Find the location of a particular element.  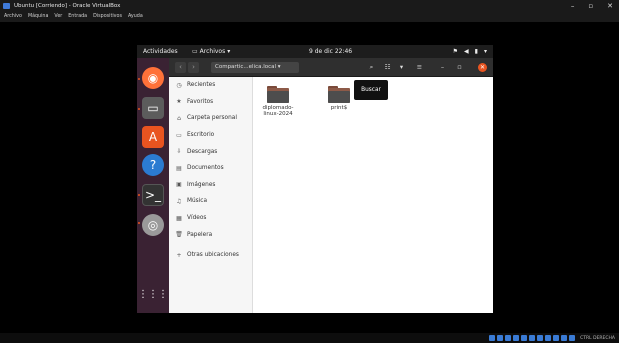

menu-dispositivos: Dispositivos is located at coordinates (107, 17).